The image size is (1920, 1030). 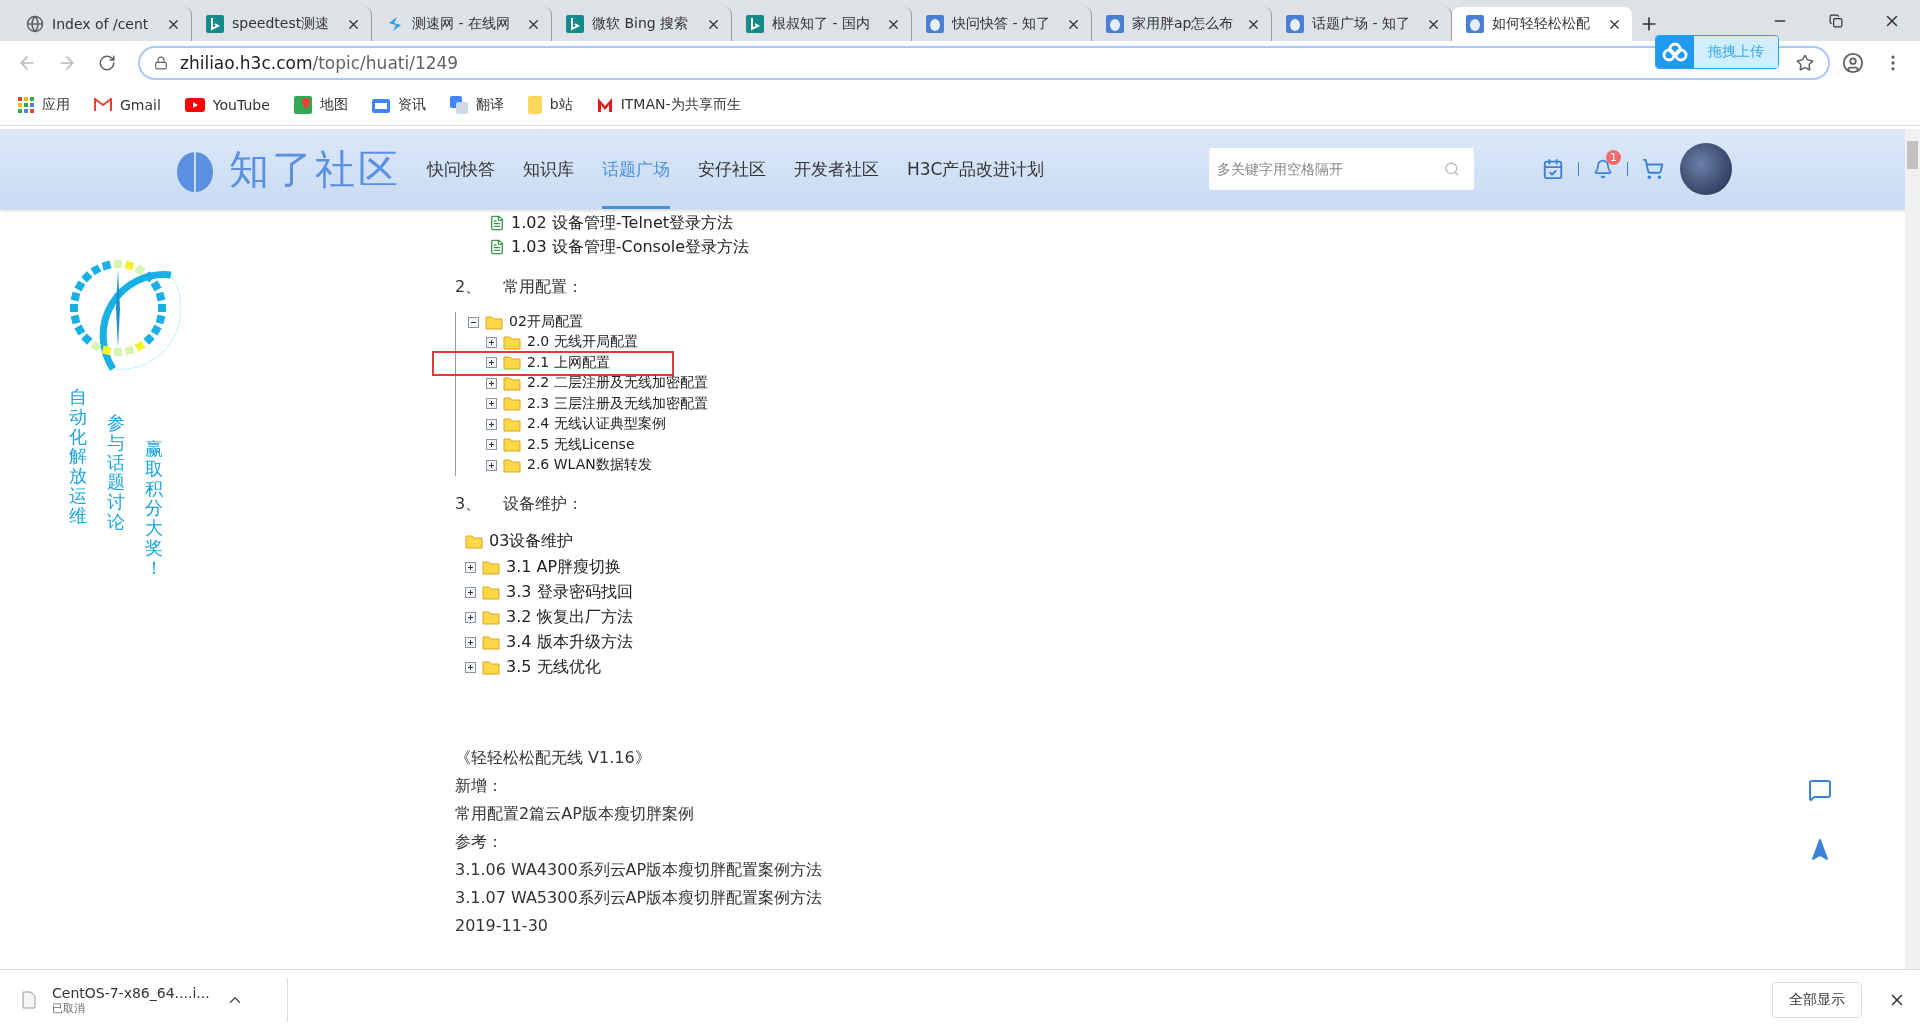 What do you see at coordinates (461, 169) in the screenshot?
I see `nav-link: 快问快答` at bounding box center [461, 169].